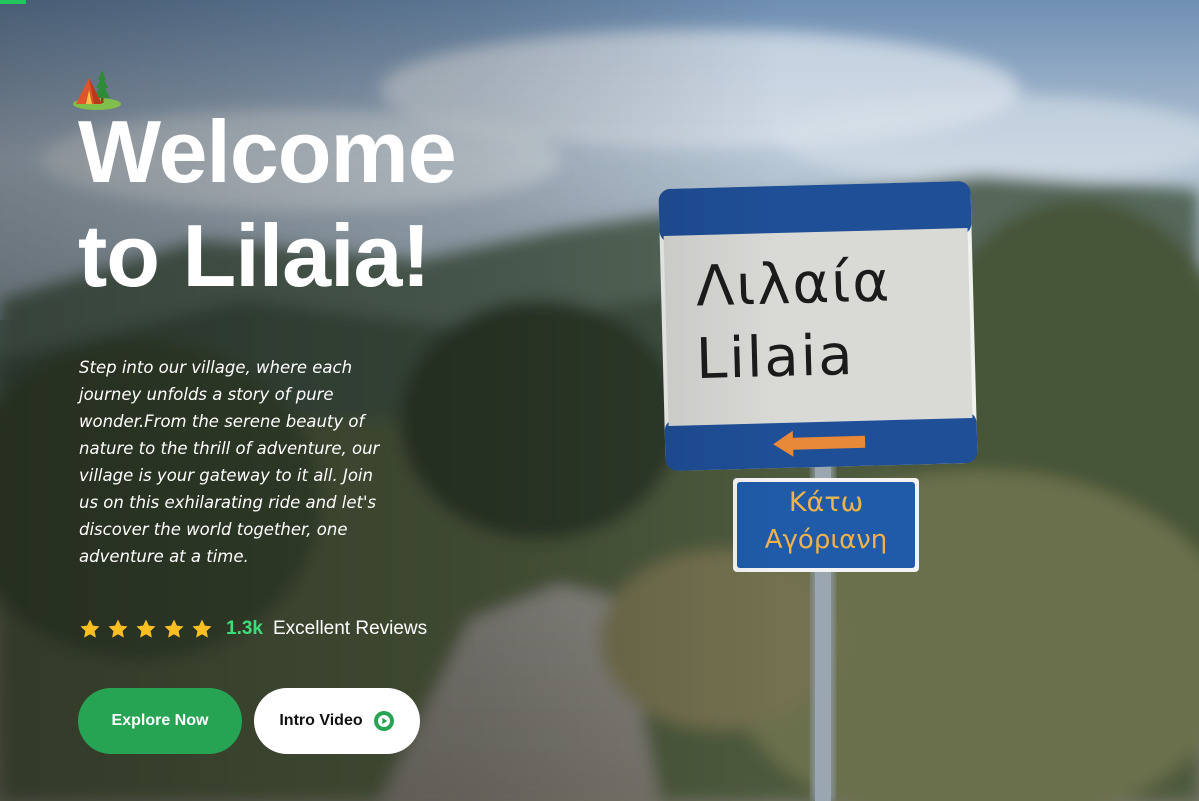 The width and height of the screenshot is (1199, 801). I want to click on reviews-summary: 1.3k Excellent Reviews, so click(252, 629).